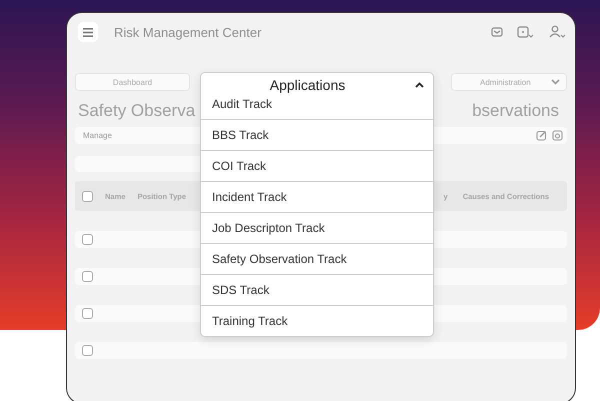  I want to click on user-icon, so click(558, 32).